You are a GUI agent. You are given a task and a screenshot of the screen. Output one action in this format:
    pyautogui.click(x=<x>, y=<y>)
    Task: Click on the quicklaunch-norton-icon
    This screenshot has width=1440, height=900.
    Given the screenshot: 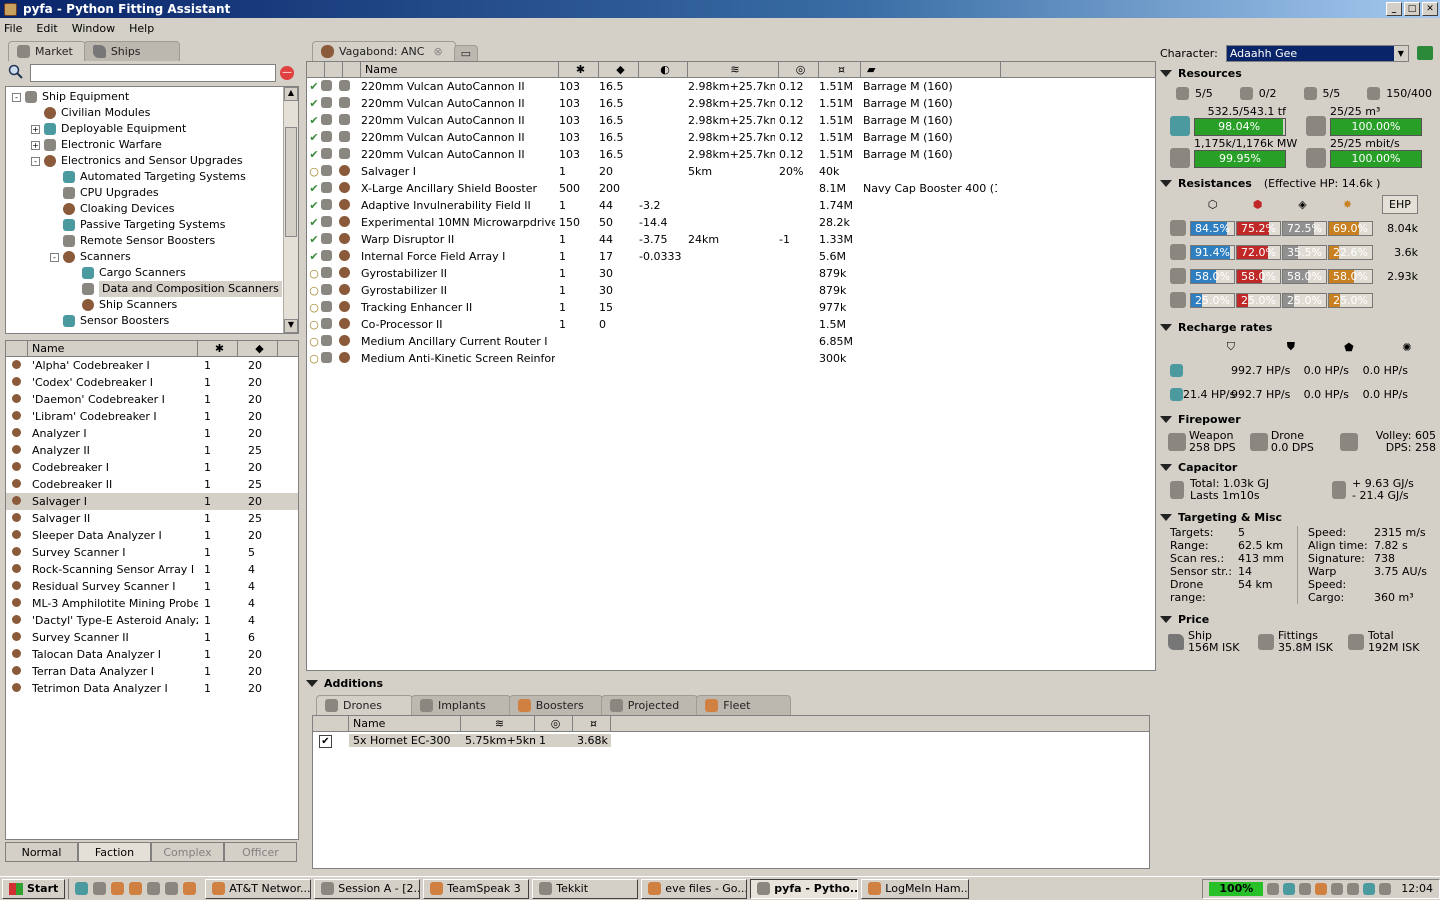 What is the action you would take?
    pyautogui.click(x=118, y=888)
    